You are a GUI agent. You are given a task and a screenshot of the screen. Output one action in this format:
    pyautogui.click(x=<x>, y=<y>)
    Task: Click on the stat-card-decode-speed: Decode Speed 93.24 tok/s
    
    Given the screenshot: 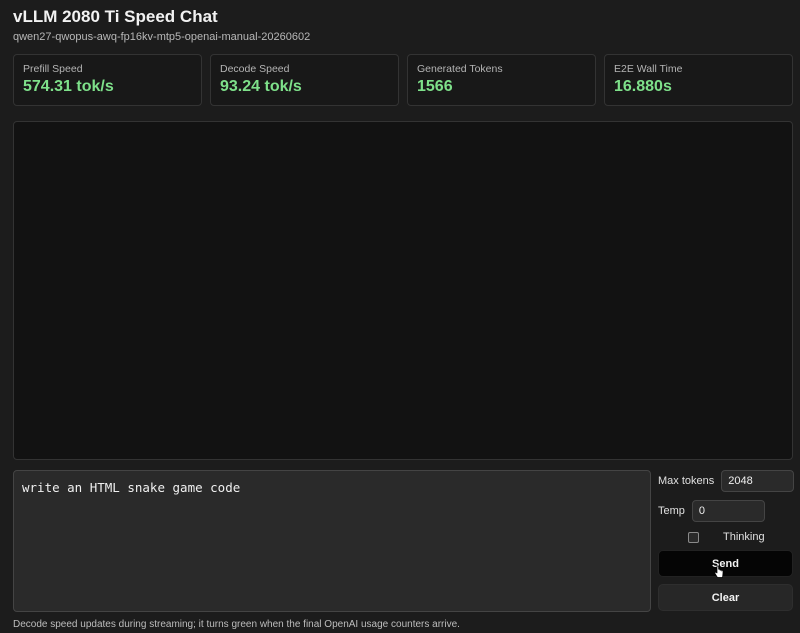 What is the action you would take?
    pyautogui.click(x=304, y=80)
    